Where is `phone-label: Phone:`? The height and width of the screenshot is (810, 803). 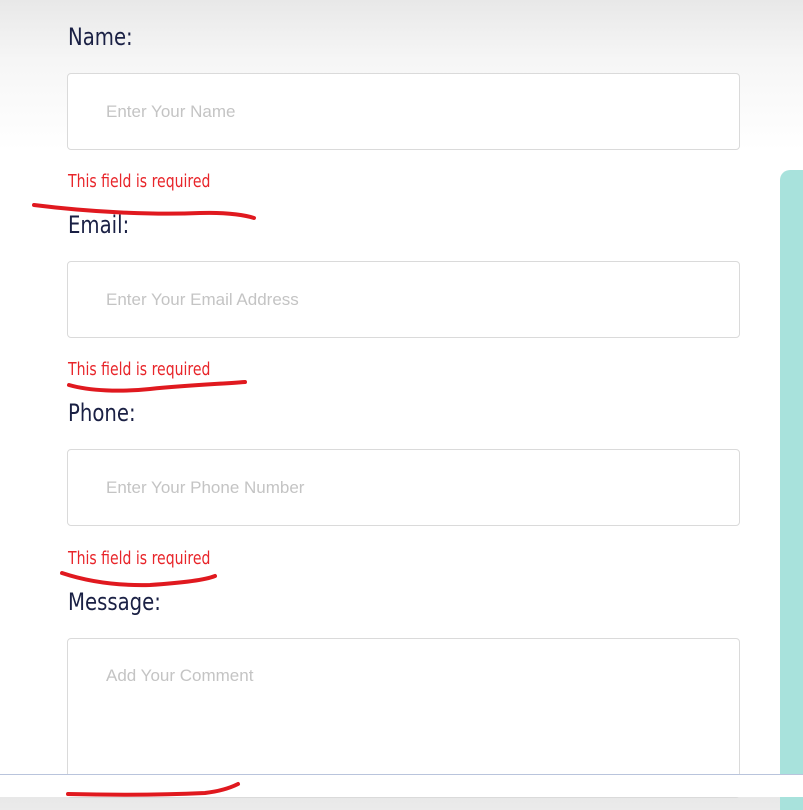 phone-label: Phone: is located at coordinates (102, 413).